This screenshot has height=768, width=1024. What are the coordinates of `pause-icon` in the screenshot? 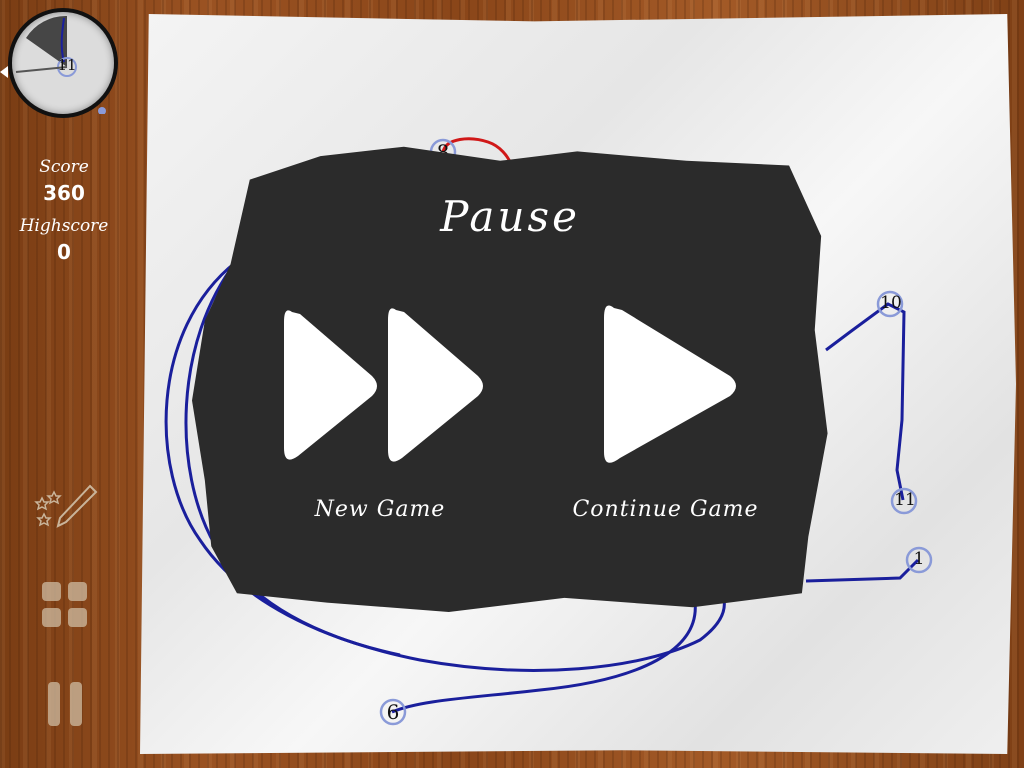 It's located at (65, 704).